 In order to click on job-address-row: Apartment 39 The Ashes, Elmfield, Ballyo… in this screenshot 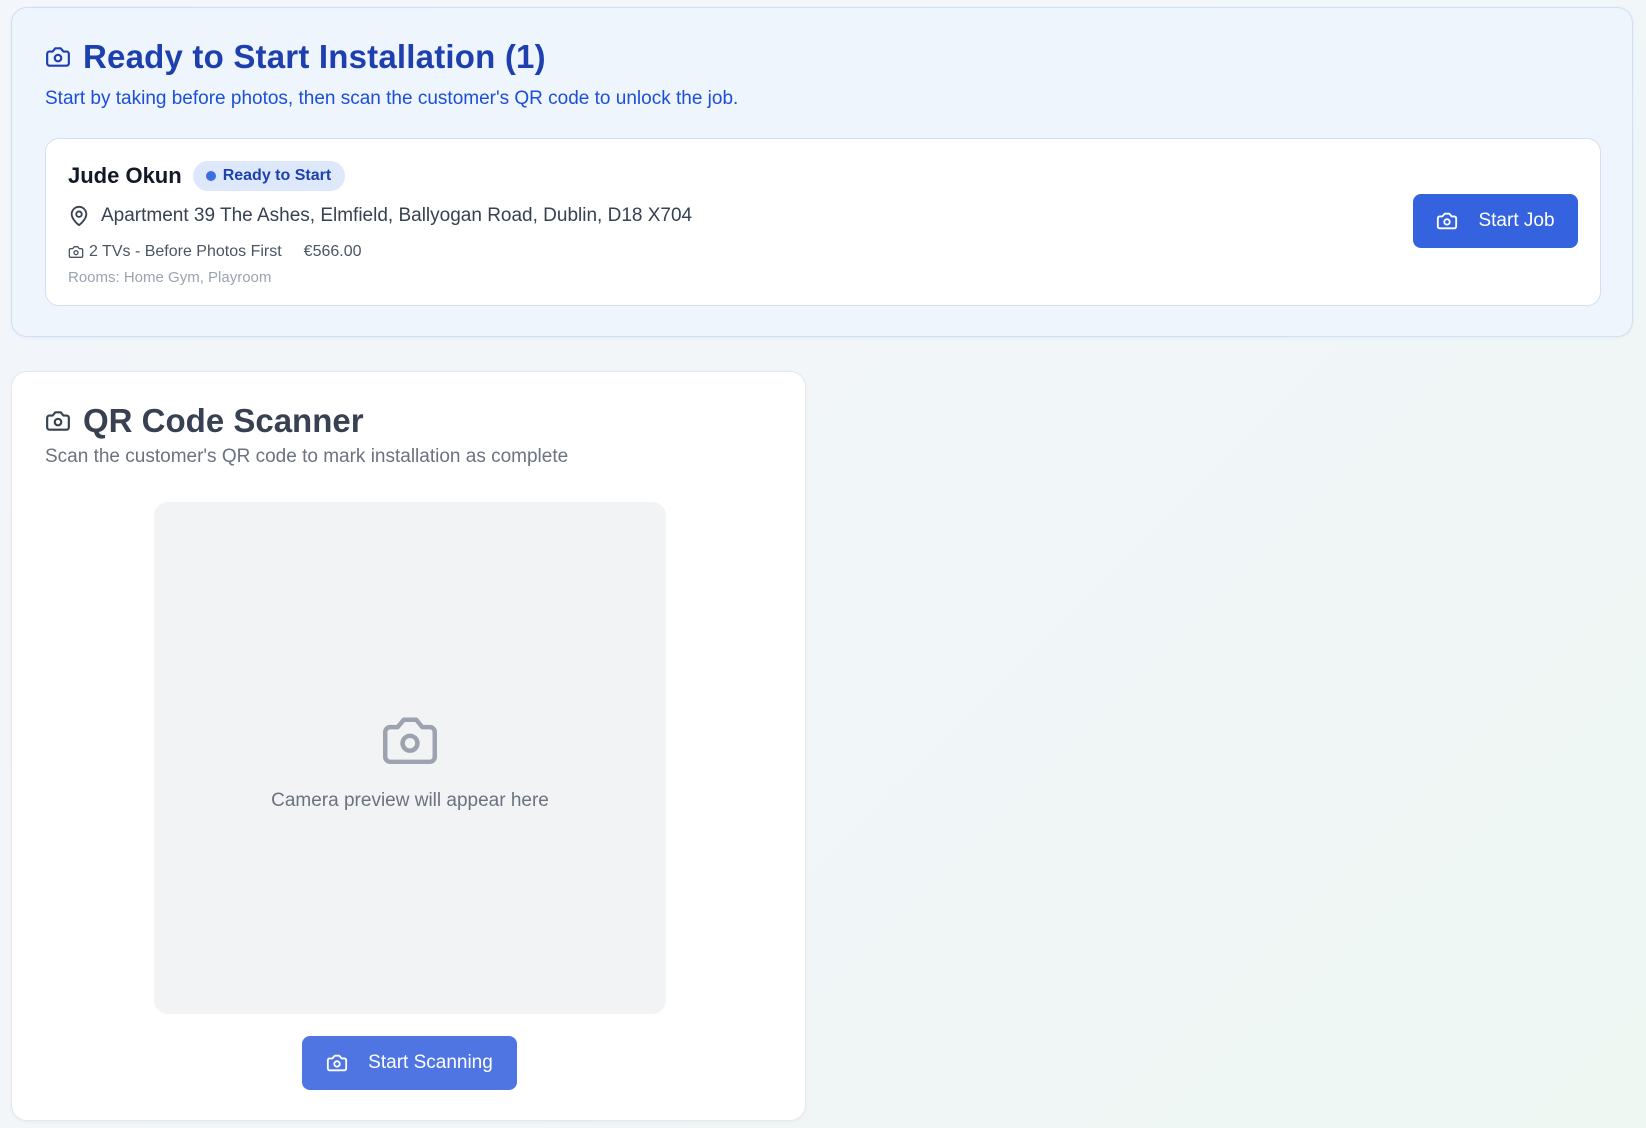, I will do `click(380, 216)`.